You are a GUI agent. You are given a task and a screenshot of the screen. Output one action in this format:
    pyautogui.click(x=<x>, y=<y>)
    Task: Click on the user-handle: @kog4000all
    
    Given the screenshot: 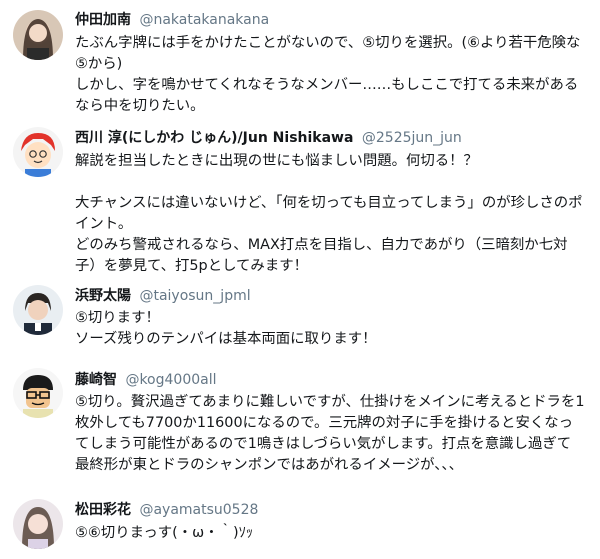 What is the action you would take?
    pyautogui.click(x=170, y=380)
    